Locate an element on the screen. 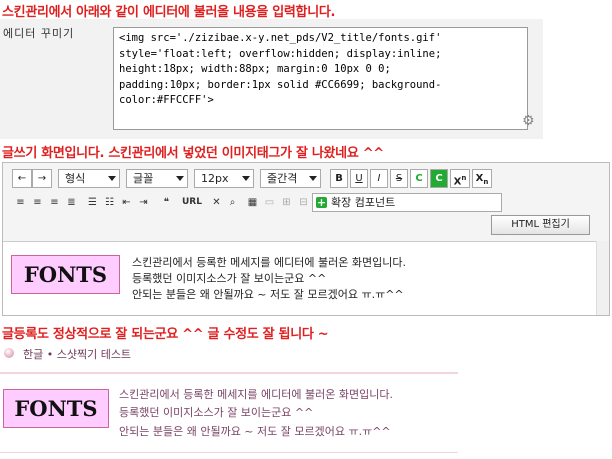 The height and width of the screenshot is (459, 612). redo-button: → is located at coordinates (42, 178).